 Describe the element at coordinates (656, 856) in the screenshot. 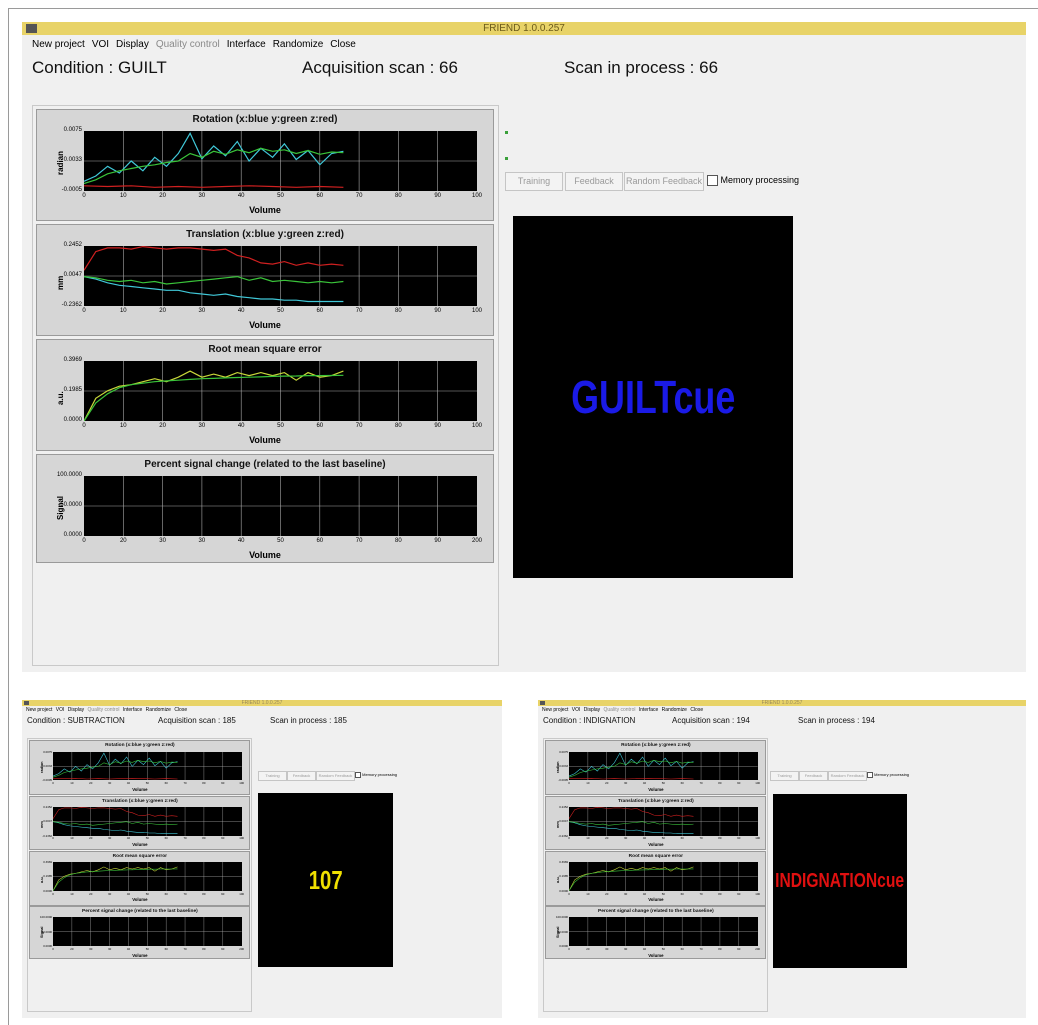

I see `chart-title: Root mean square error` at that location.